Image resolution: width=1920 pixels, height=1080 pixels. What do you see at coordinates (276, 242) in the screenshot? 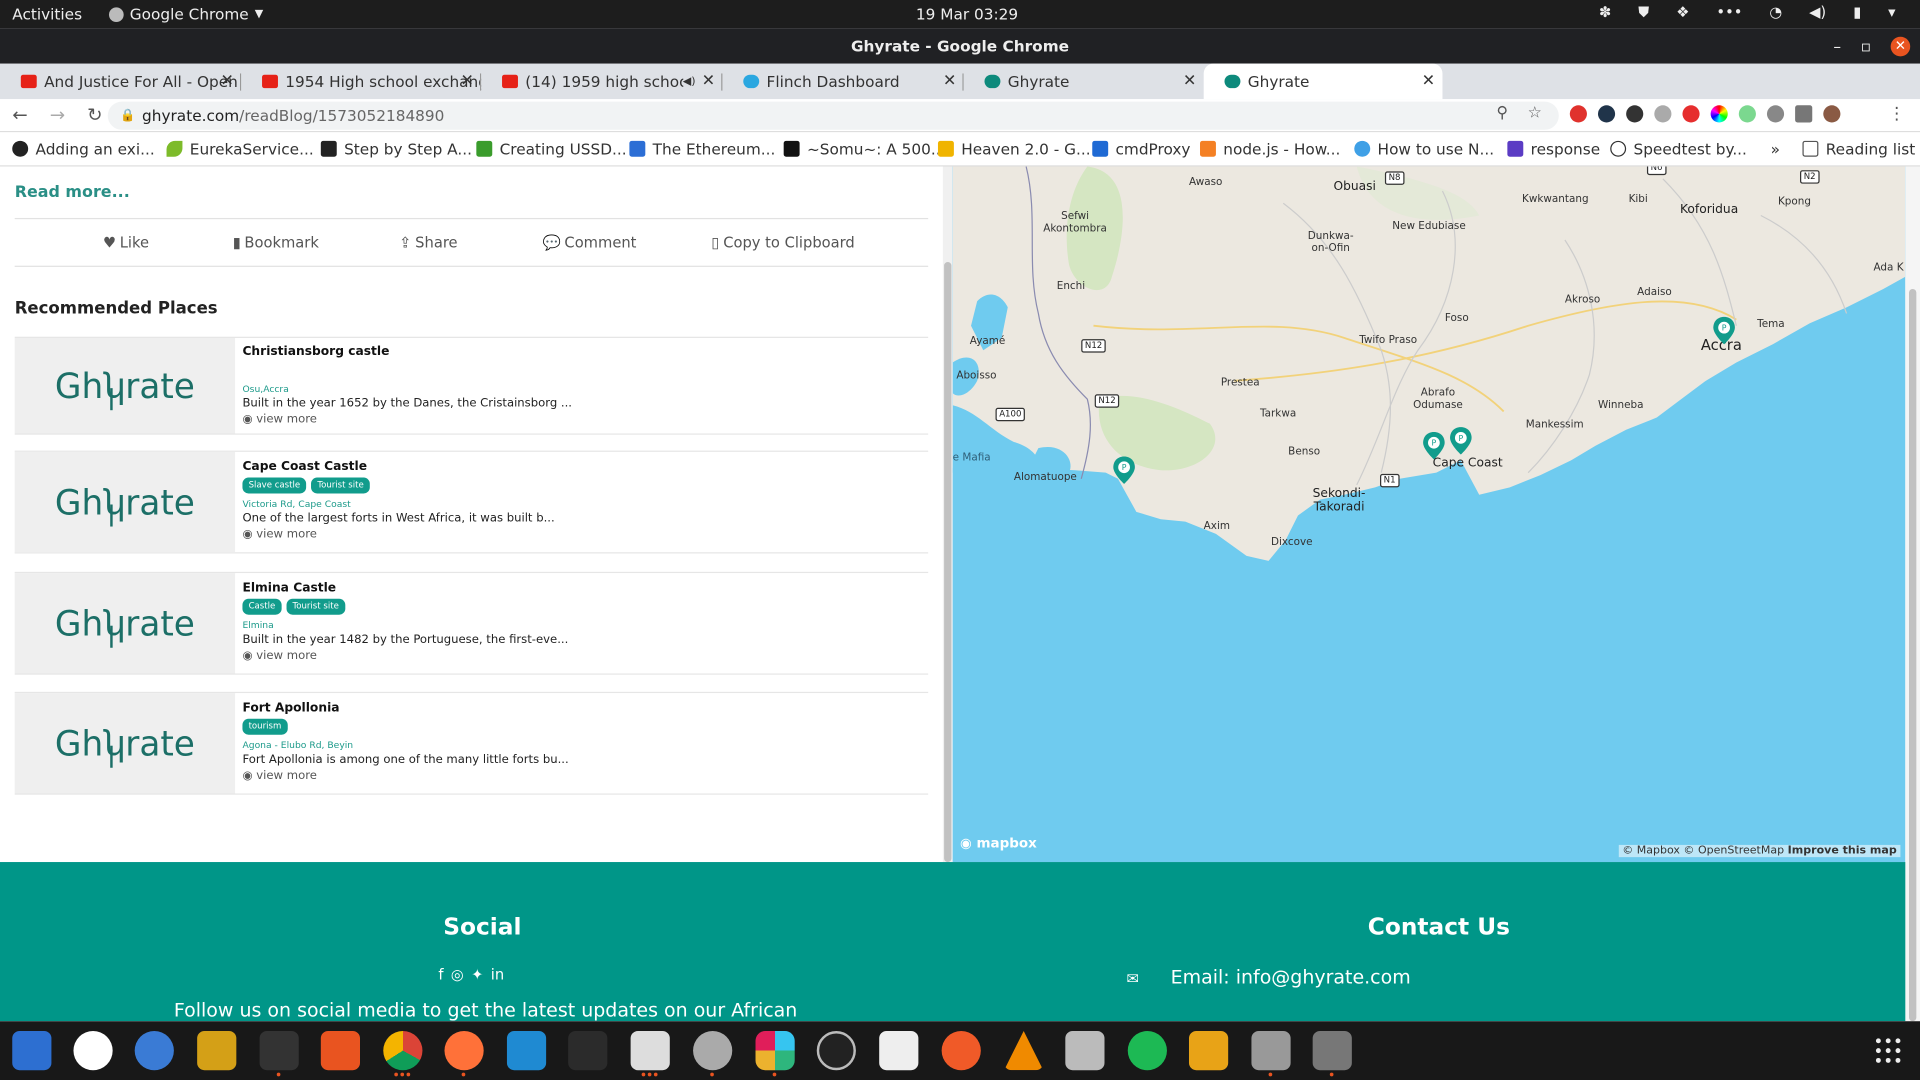
I see `bookmark-button: ▮ Bookmark` at bounding box center [276, 242].